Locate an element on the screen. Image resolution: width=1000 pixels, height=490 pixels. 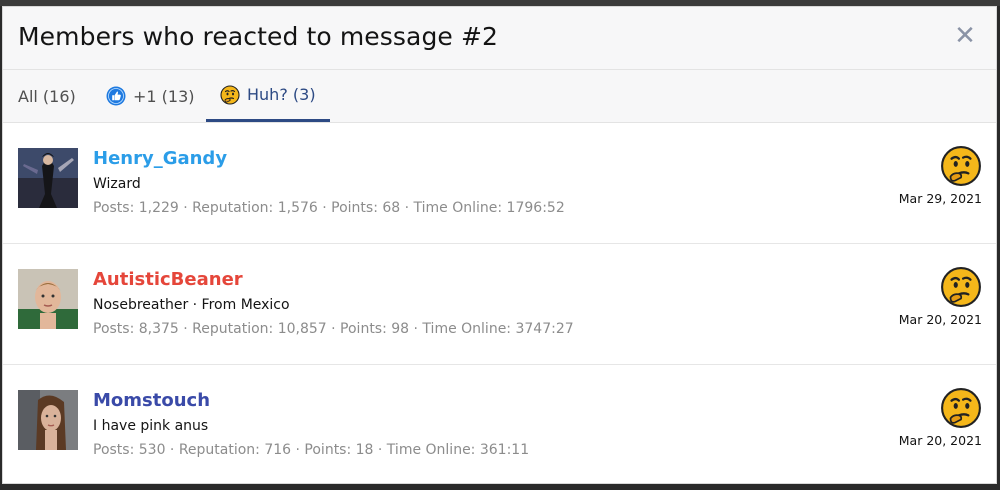
close-button: ✕ is located at coordinates (965, 36).